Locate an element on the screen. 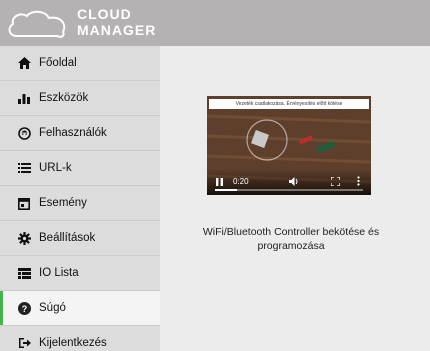 Image resolution: width=430 pixels, height=351 pixels. sidebar-item-settings: Beállítások is located at coordinates (80, 238).